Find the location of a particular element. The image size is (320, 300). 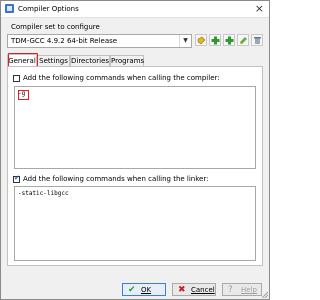

delete-compiler-set-button is located at coordinates (257, 40).